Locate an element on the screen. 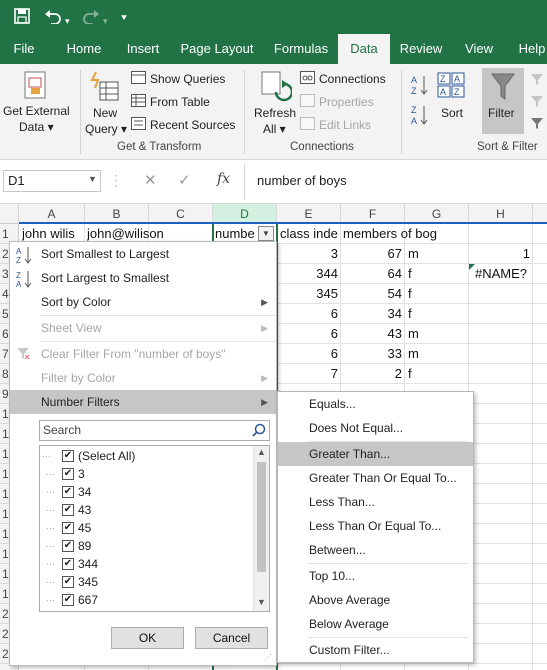 This screenshot has width=547, height=670. cell-e: 345 is located at coordinates (309, 294).